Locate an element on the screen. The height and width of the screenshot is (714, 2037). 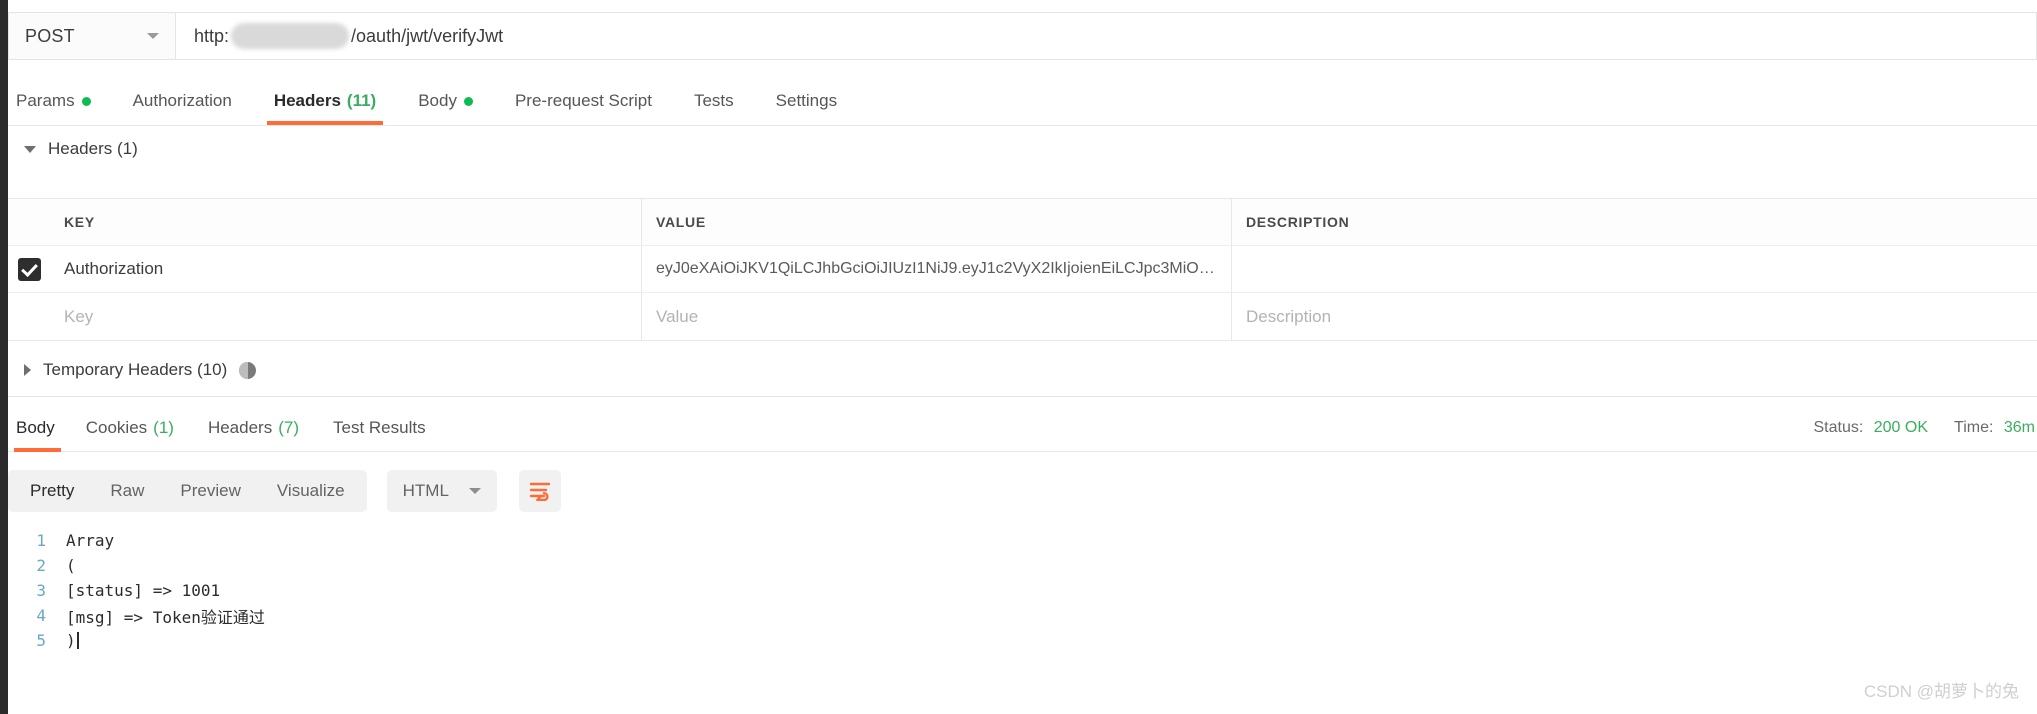
status-group: Status: 200 OK is located at coordinates (1870, 428).